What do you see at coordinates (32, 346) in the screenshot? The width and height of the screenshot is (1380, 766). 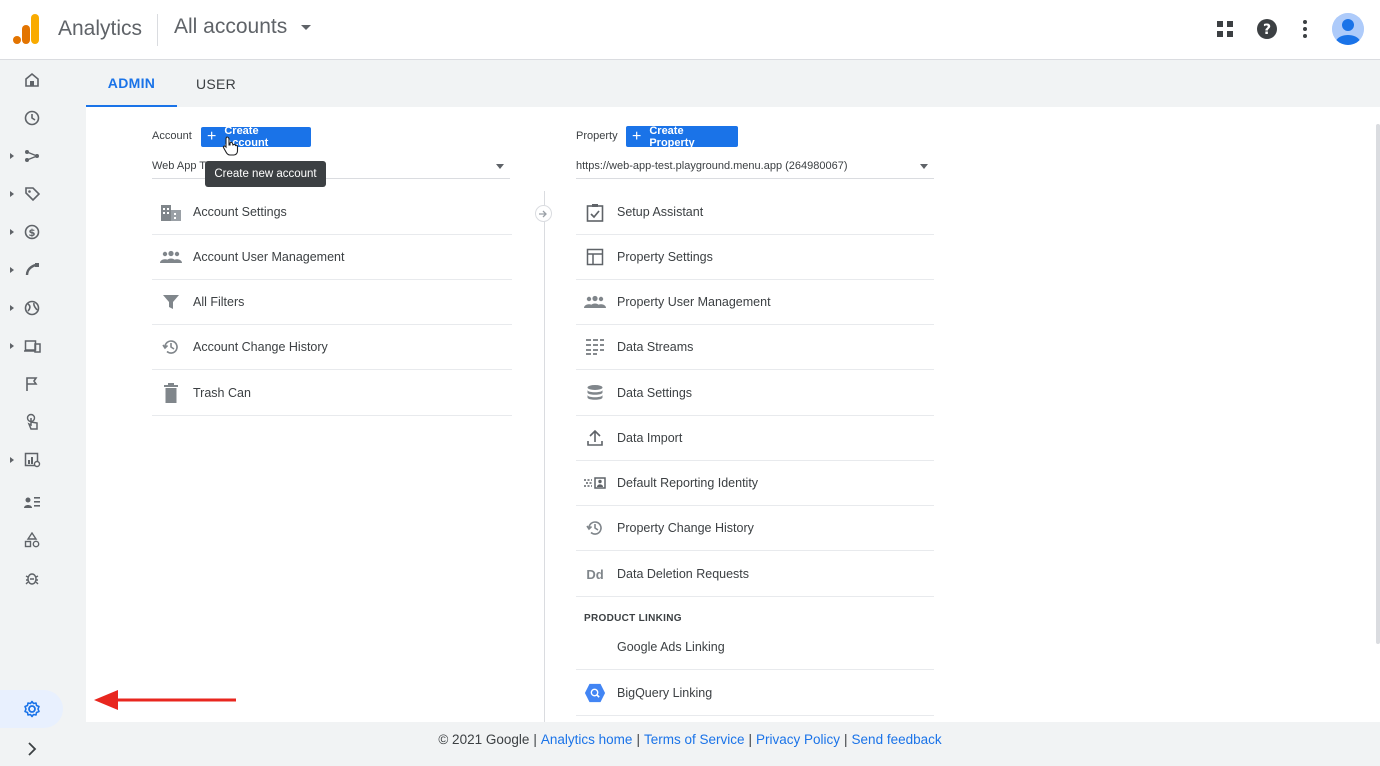 I see `nav-devices-icon` at bounding box center [32, 346].